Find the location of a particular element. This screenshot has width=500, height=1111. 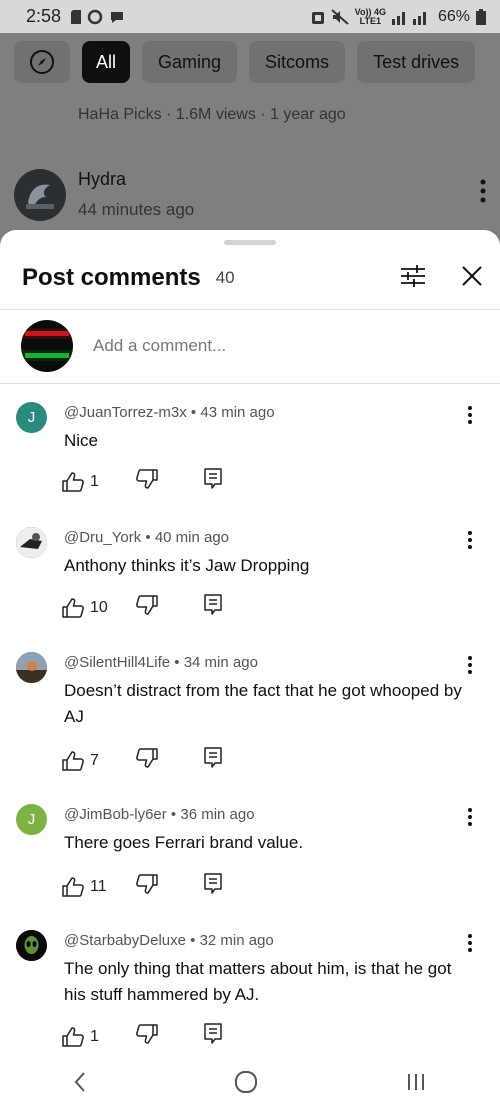

status-right: Vo)) 4G LTE1 66% is located at coordinates (398, 16).